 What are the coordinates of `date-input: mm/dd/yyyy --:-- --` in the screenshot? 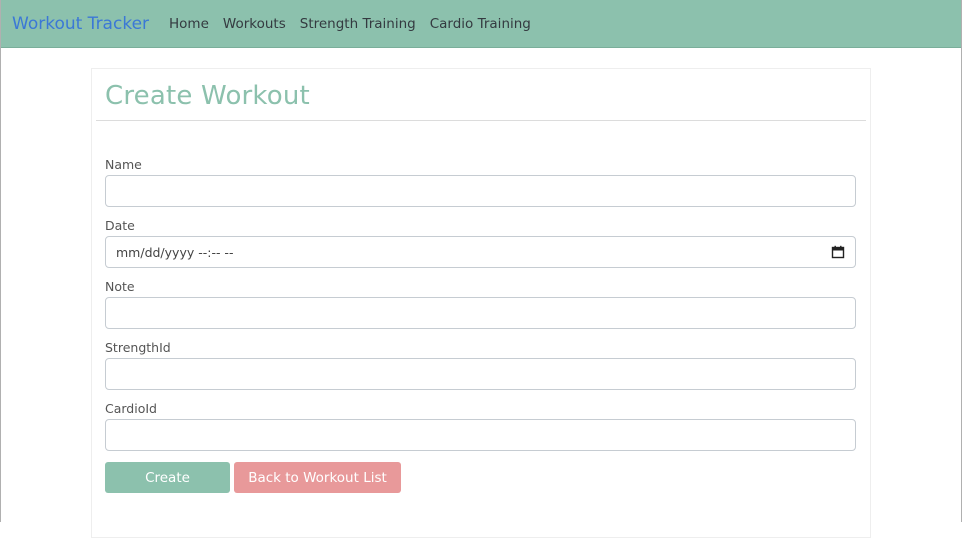 It's located at (480, 252).